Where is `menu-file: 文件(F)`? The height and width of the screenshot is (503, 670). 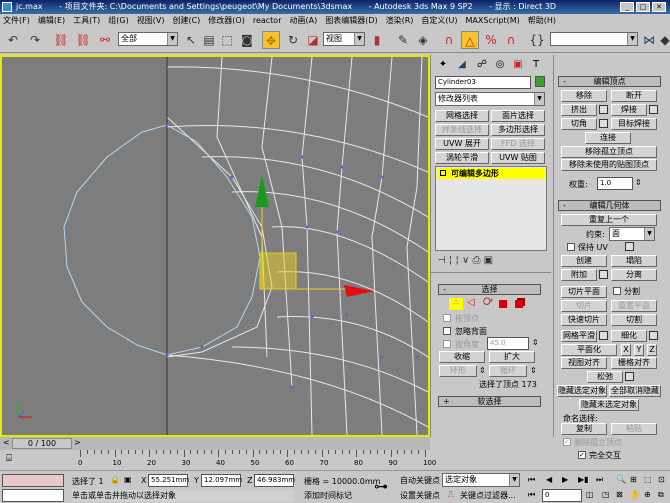
menu-file: 文件(F) is located at coordinates (16, 20).